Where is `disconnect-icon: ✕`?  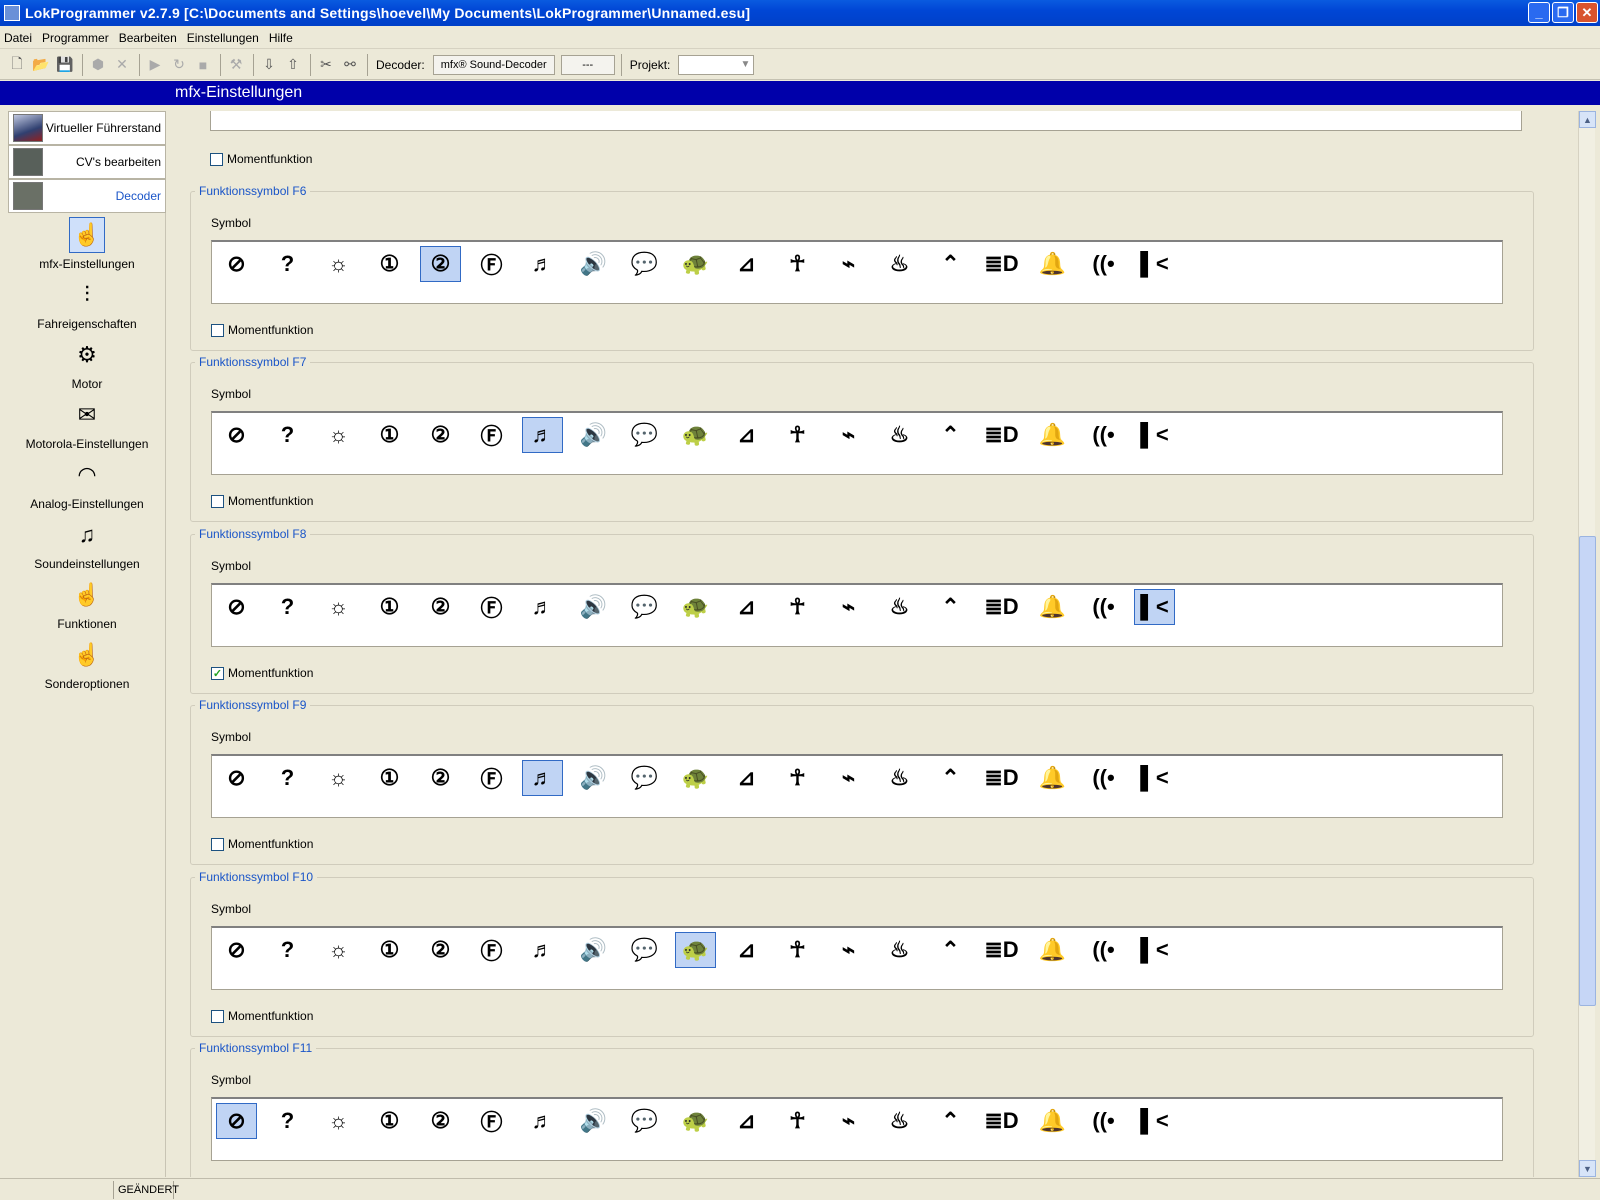 disconnect-icon: ✕ is located at coordinates (122, 65).